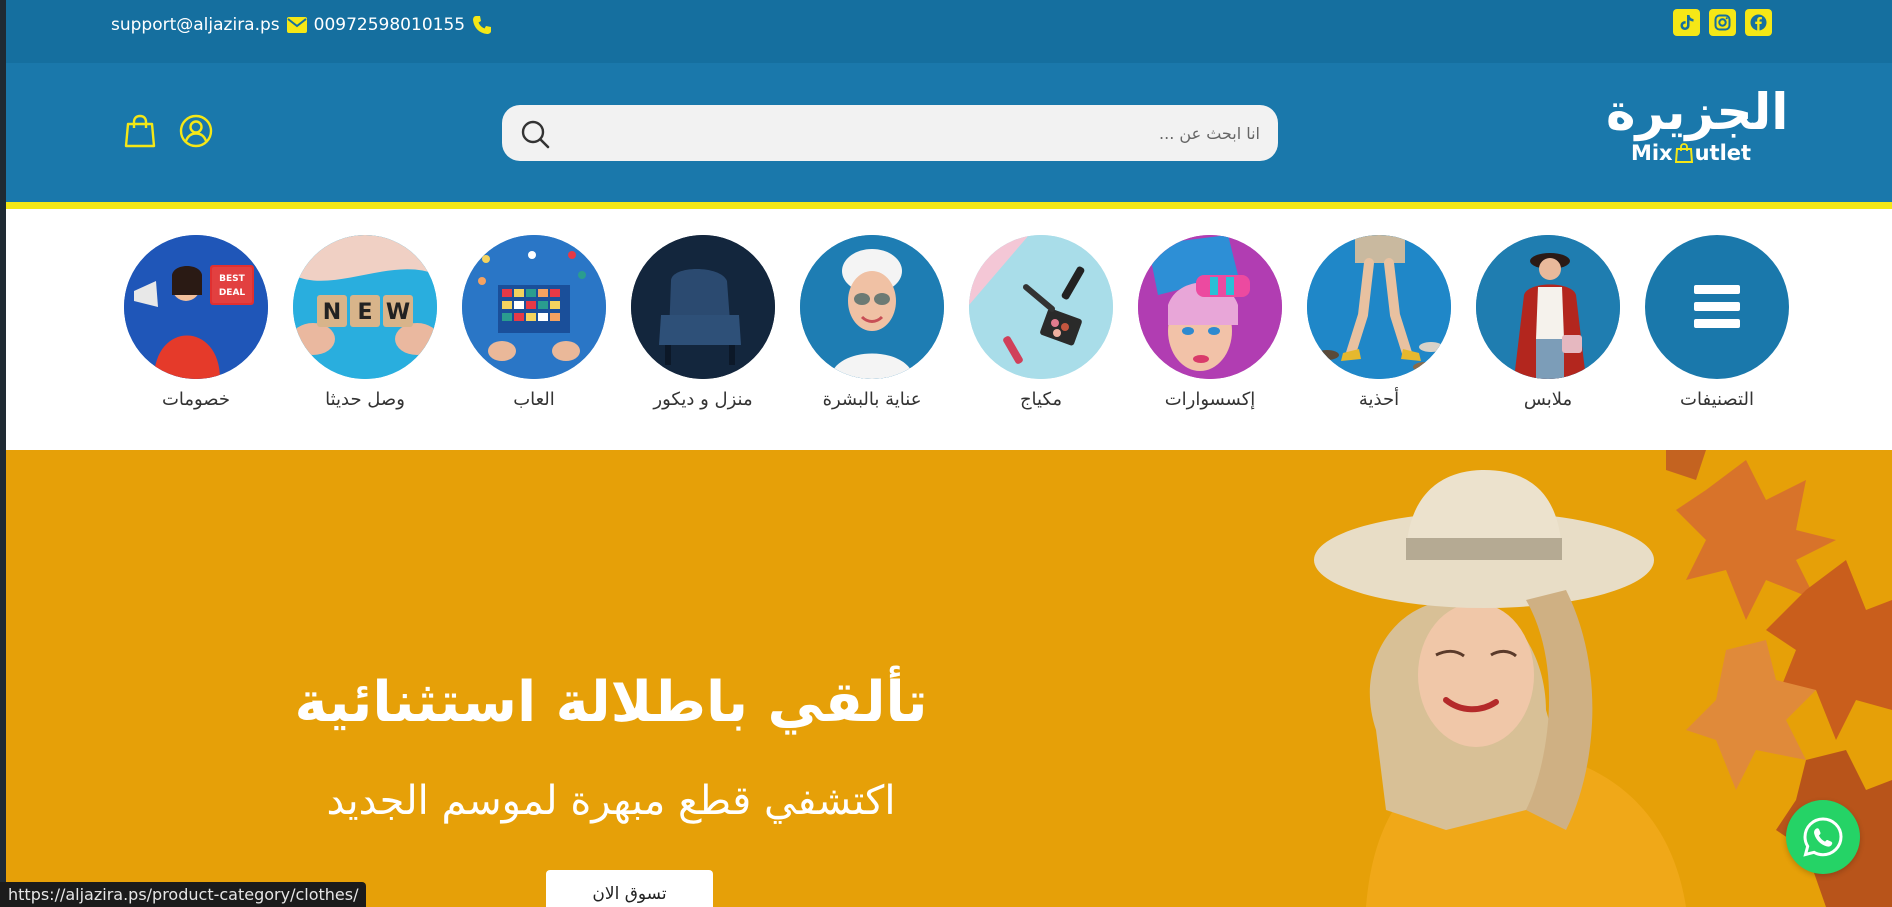 This screenshot has width=1892, height=907. I want to click on new-tile-w: W, so click(398, 312).